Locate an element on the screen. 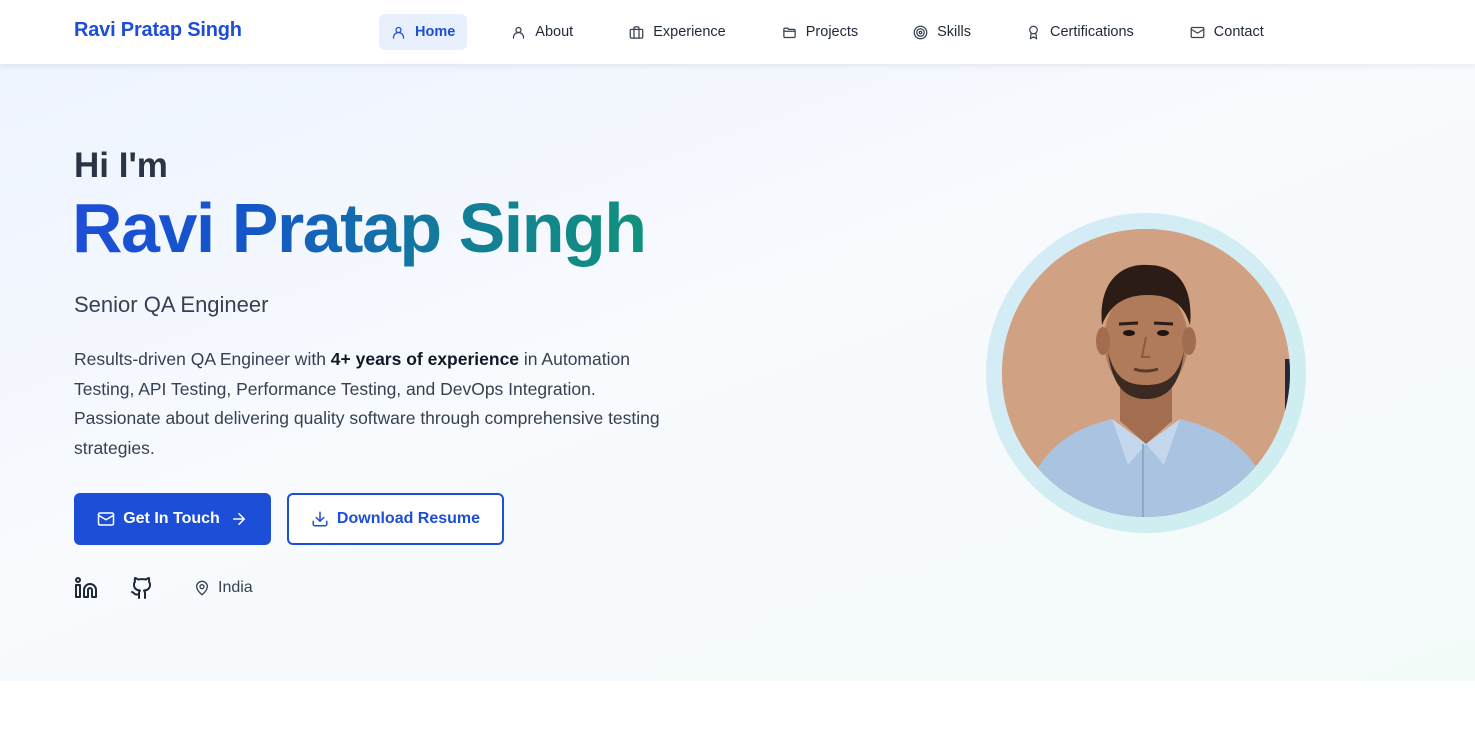 This screenshot has width=1475, height=736. hero-role: Senior QA Engineer is located at coordinates (171, 304).